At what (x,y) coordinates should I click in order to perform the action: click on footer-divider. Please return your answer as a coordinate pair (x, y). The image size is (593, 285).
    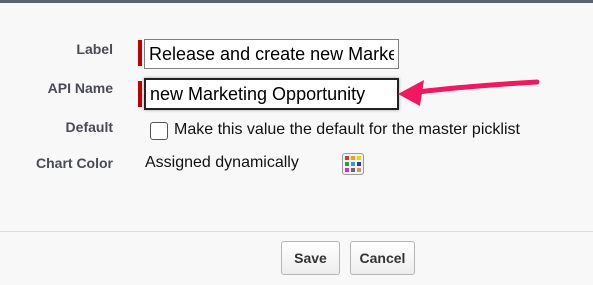
    Looking at the image, I should click on (296, 231).